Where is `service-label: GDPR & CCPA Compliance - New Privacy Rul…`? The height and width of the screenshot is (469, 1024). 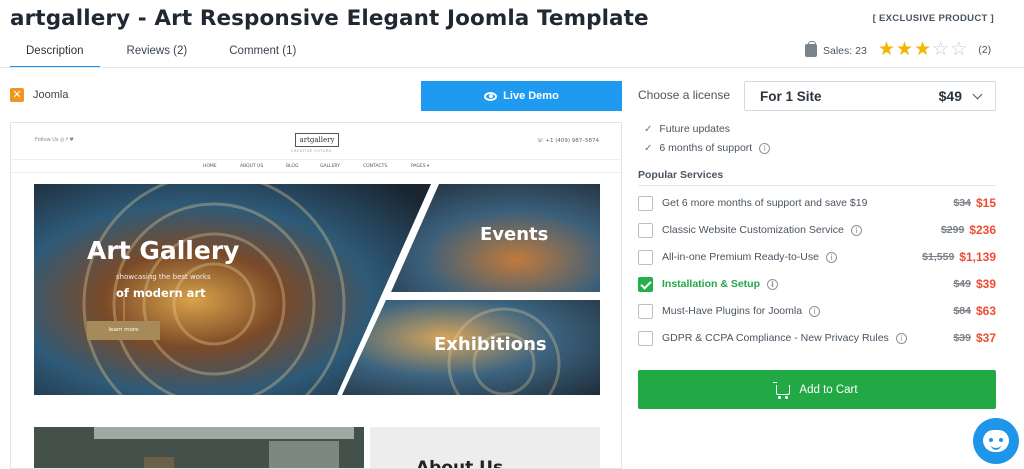
service-label: GDPR & CCPA Compliance - New Privacy Rul… is located at coordinates (807, 338).